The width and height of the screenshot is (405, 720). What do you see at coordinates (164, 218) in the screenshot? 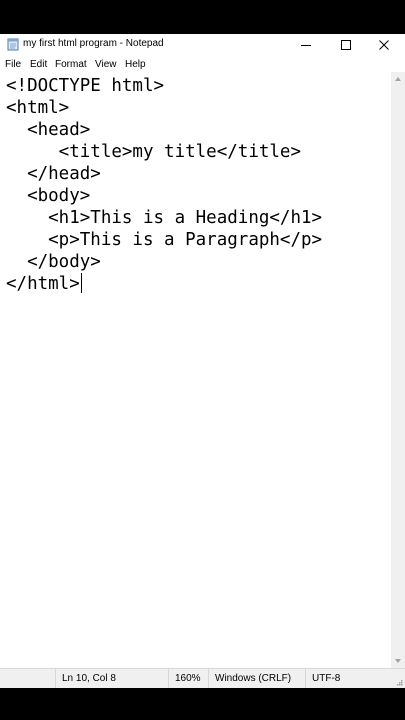
I see `editor-line: <h1>This is a Heading</h1>` at bounding box center [164, 218].